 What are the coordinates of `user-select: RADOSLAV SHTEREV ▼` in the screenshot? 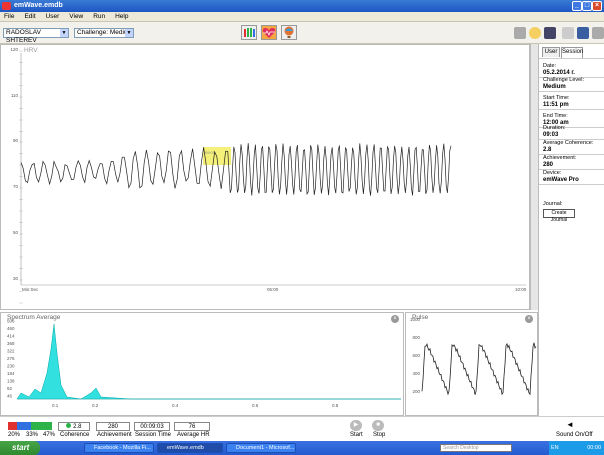 It's located at (36, 36).